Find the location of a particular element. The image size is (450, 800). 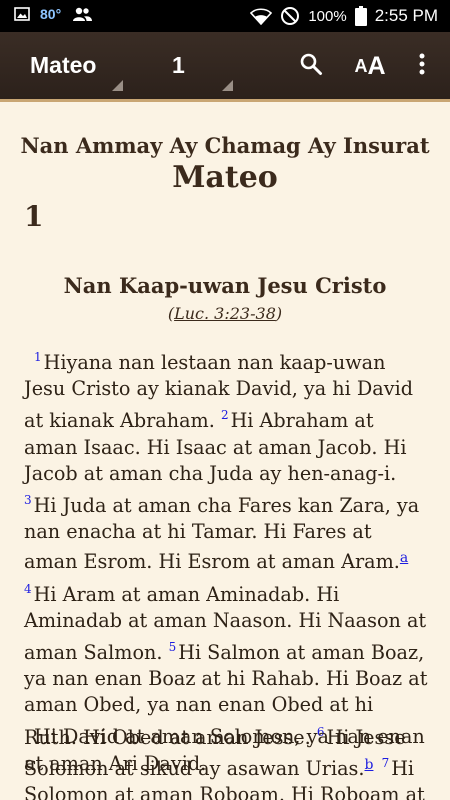

chapter-selector: 1 is located at coordinates (178, 65).